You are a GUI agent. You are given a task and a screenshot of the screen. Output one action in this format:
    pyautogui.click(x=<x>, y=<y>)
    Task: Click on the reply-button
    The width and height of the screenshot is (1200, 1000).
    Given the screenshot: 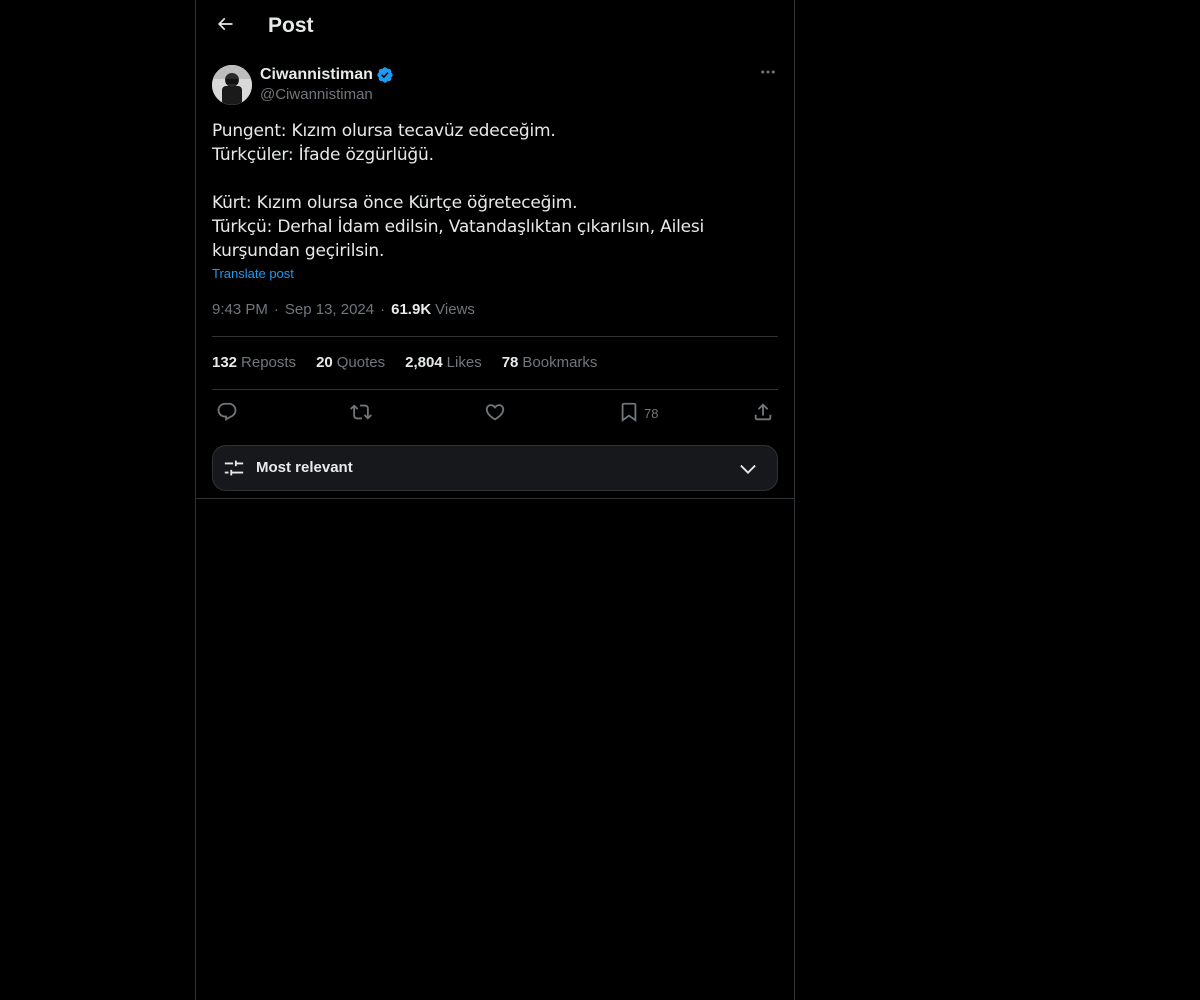 What is the action you would take?
    pyautogui.click(x=227, y=413)
    